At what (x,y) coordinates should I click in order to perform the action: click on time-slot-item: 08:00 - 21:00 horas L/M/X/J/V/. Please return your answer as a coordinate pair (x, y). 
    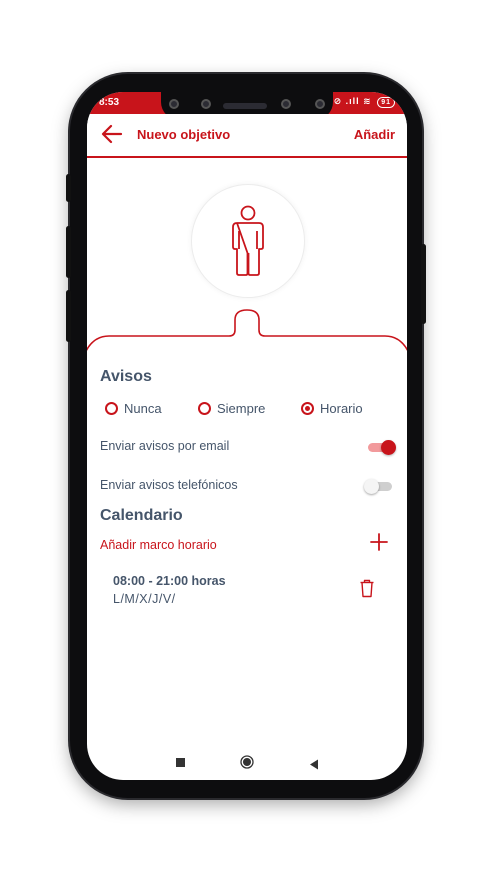
    Looking at the image, I should click on (248, 594).